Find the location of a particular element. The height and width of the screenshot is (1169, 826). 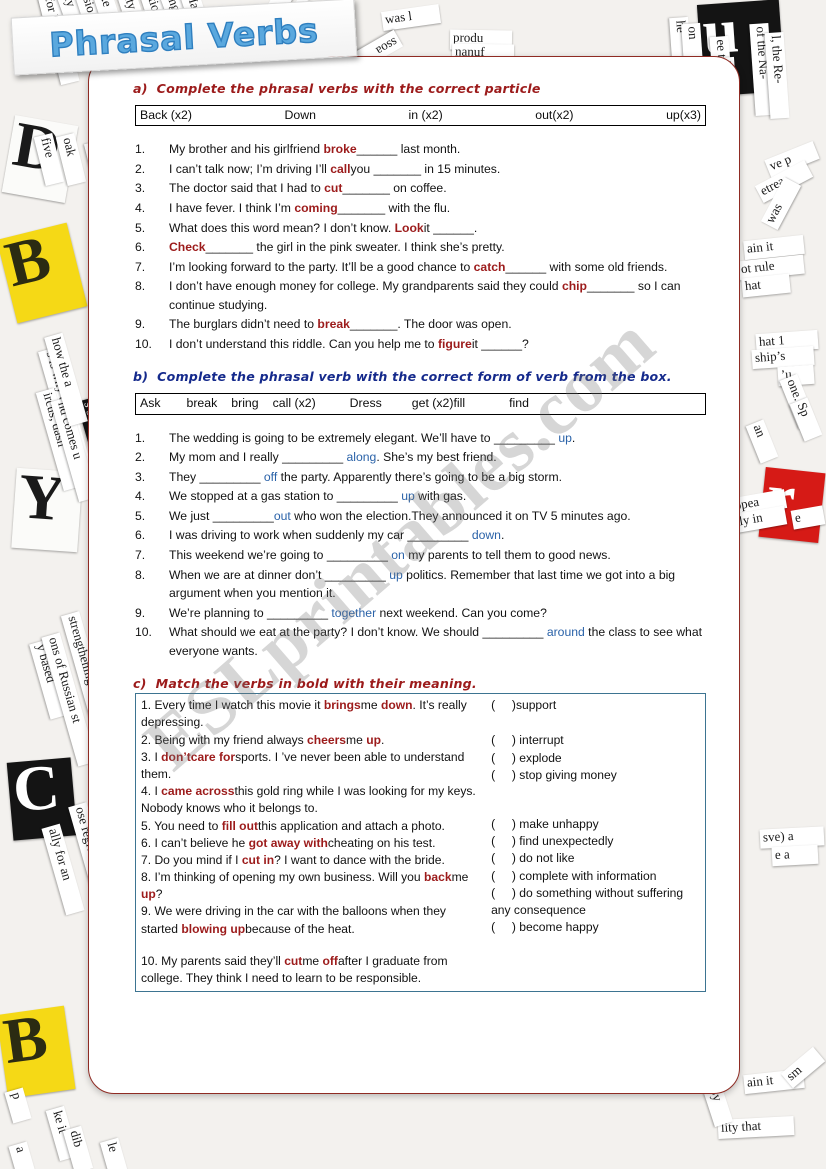

bold-verb: catch is located at coordinates (489, 266).